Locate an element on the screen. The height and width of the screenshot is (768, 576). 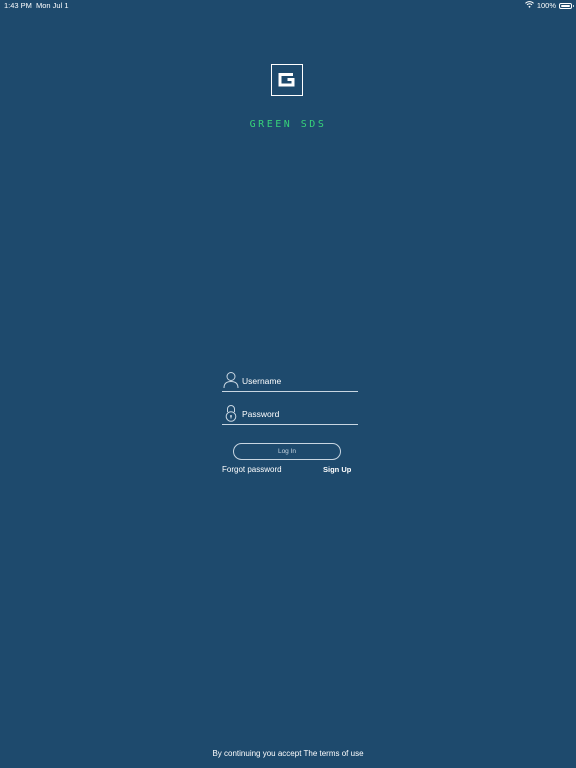
password-field is located at coordinates (290, 414).